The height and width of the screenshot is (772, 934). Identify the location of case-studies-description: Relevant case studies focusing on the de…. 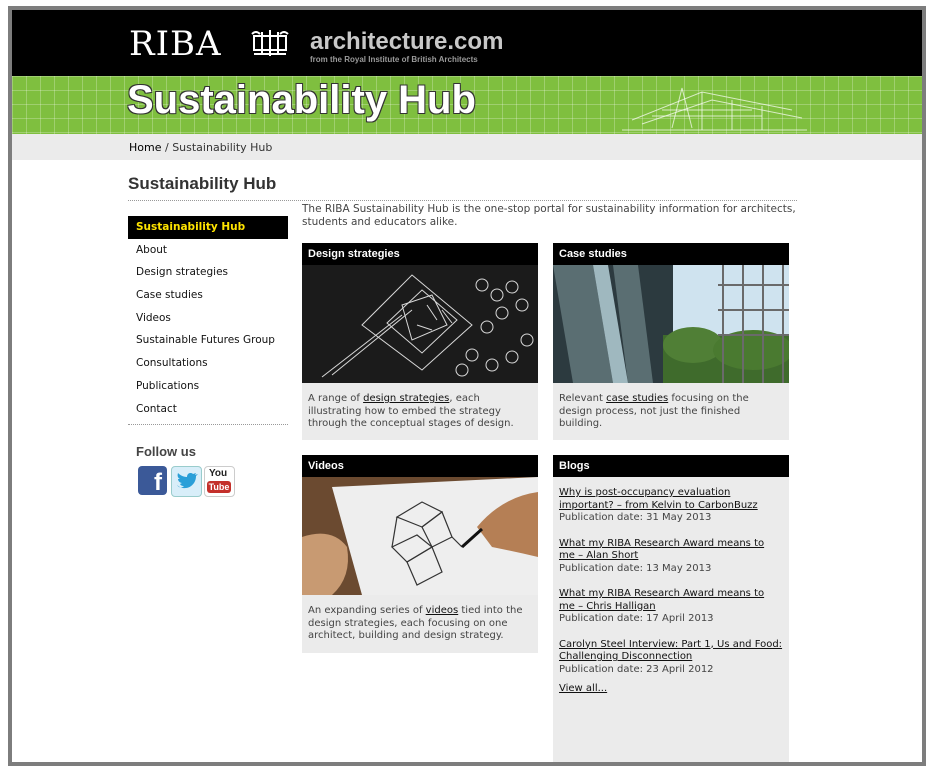
(671, 410).